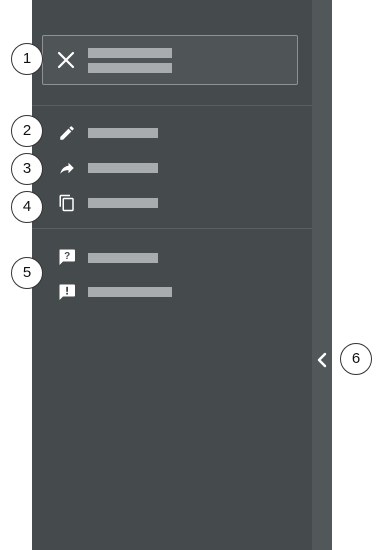 This screenshot has width=387, height=550. I want to click on chevron-left-icon, so click(322, 360).